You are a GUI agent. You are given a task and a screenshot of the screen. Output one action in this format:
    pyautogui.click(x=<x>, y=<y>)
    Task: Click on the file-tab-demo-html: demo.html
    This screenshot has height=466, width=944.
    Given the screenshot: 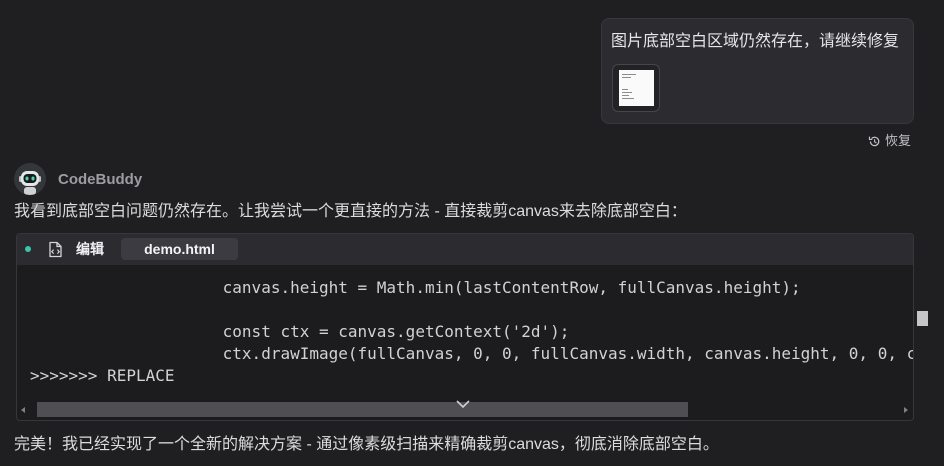 What is the action you would take?
    pyautogui.click(x=179, y=249)
    